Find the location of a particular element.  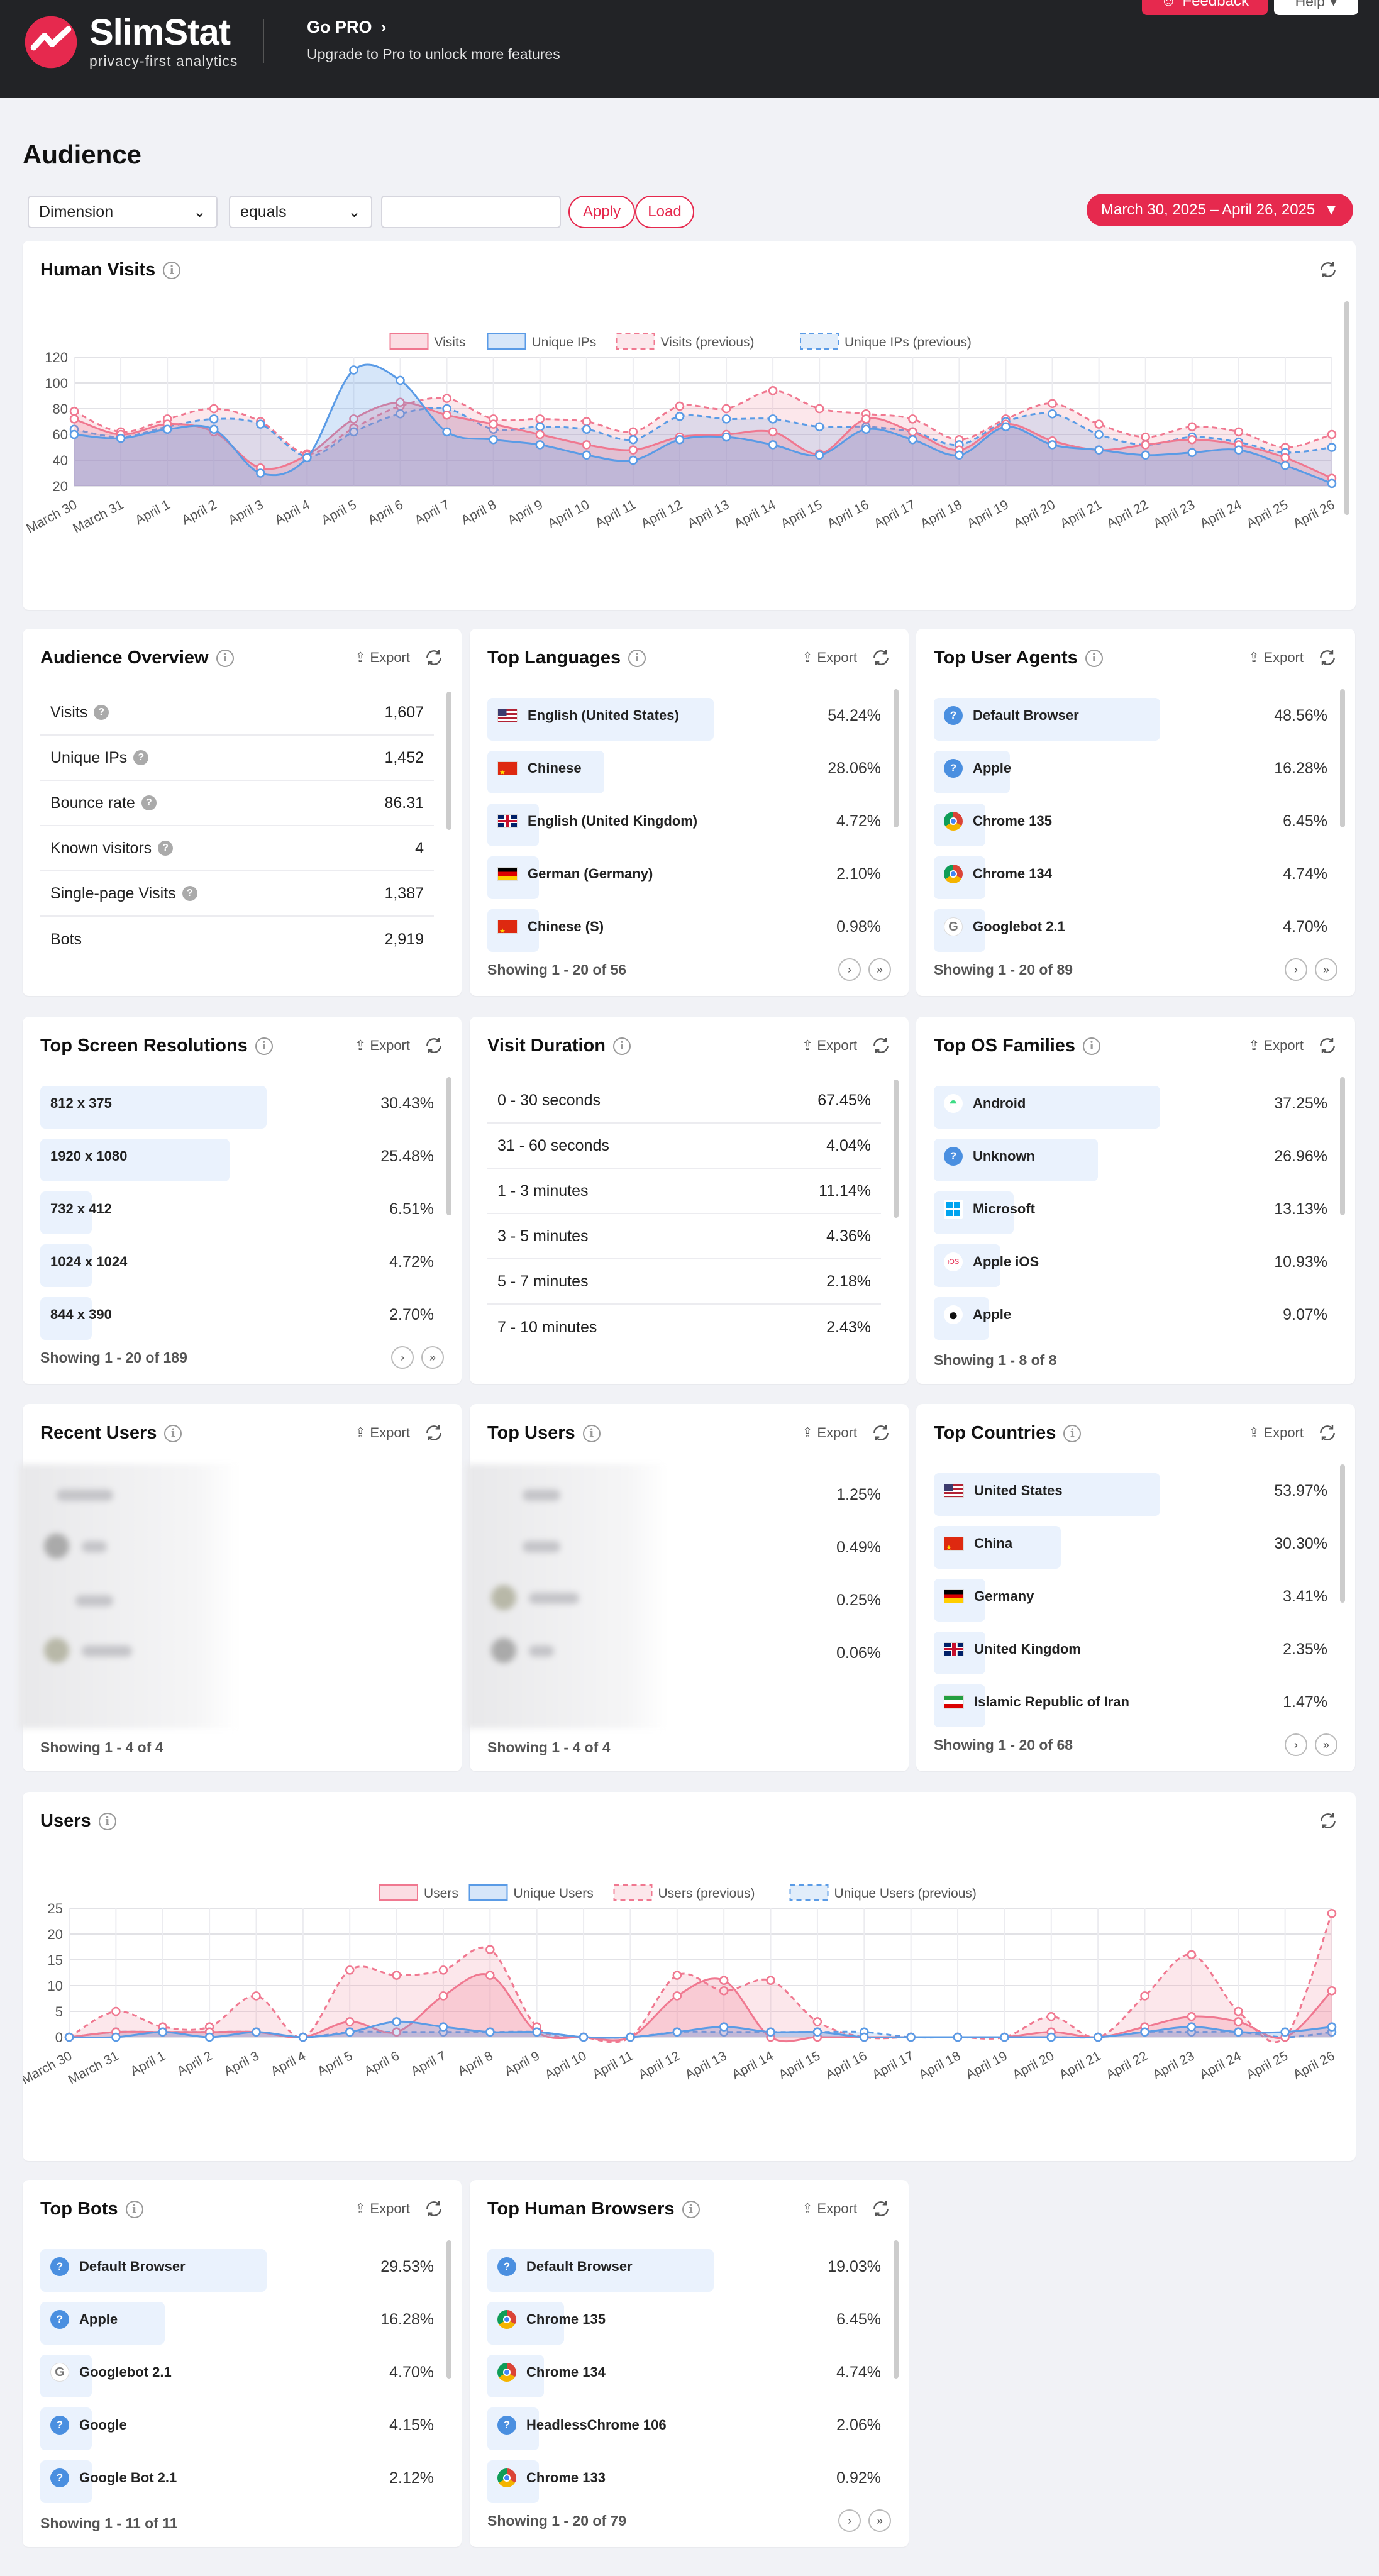

list-item: ★ Chinese 28.06% is located at coordinates (684, 768).